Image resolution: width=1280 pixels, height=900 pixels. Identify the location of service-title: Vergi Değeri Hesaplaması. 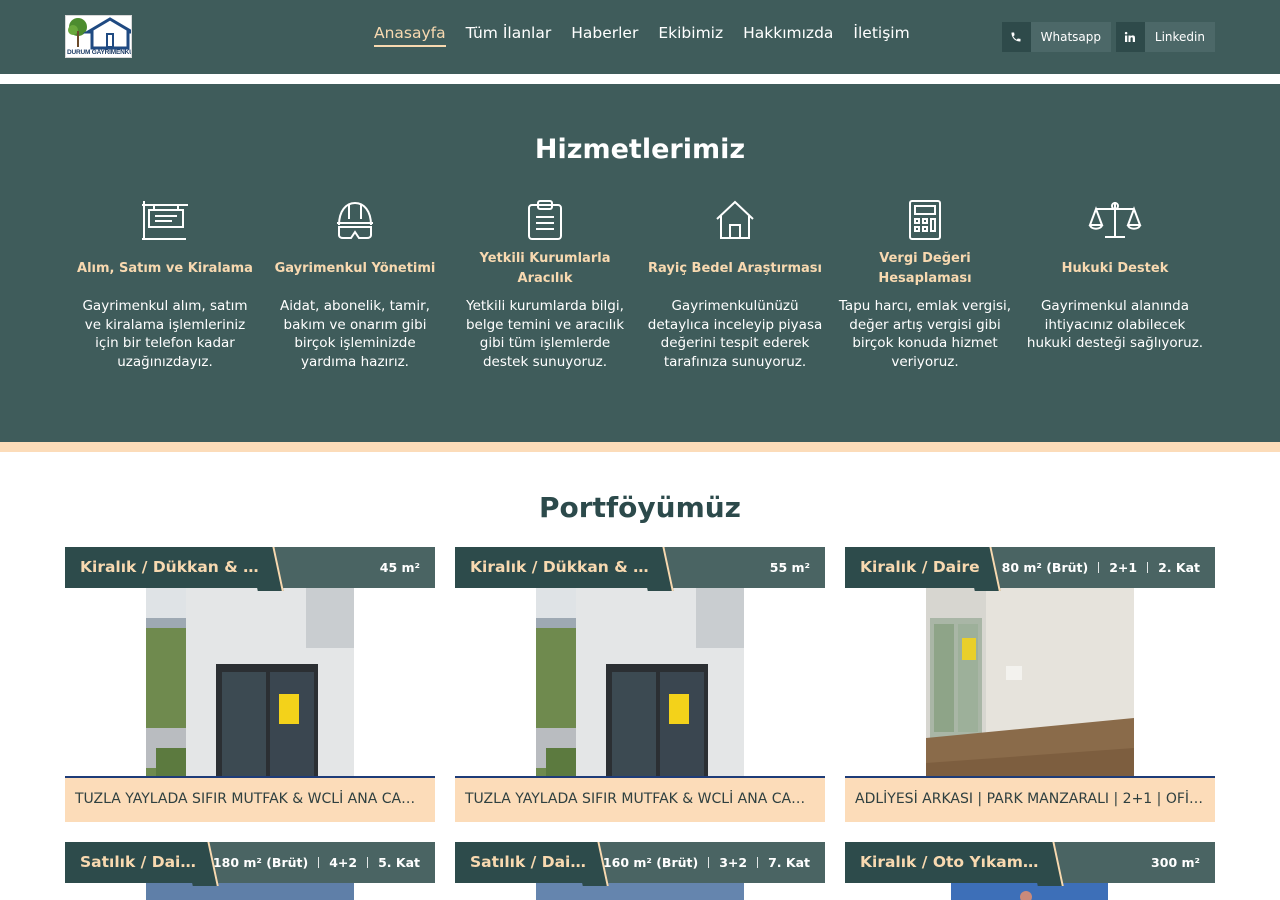
(925, 268).